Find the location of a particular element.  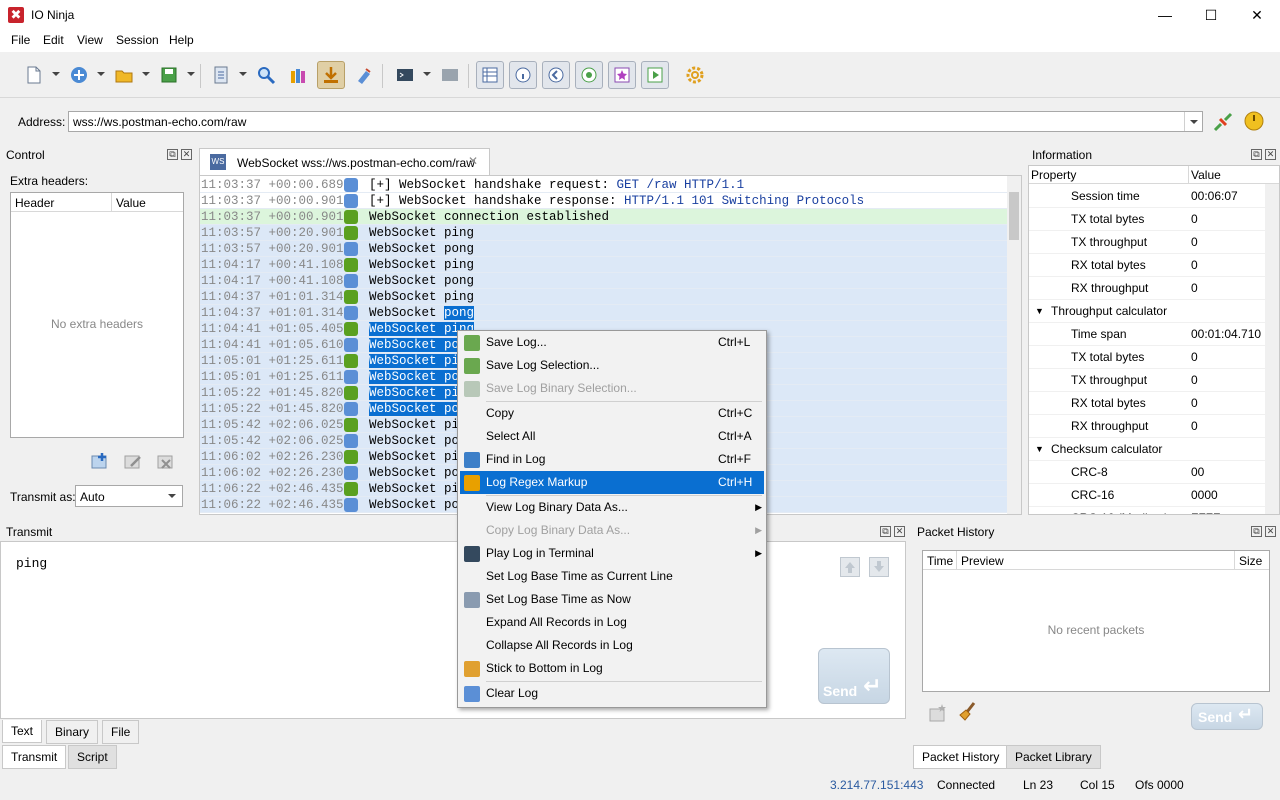

disconnect-button is located at coordinates (1223, 122).